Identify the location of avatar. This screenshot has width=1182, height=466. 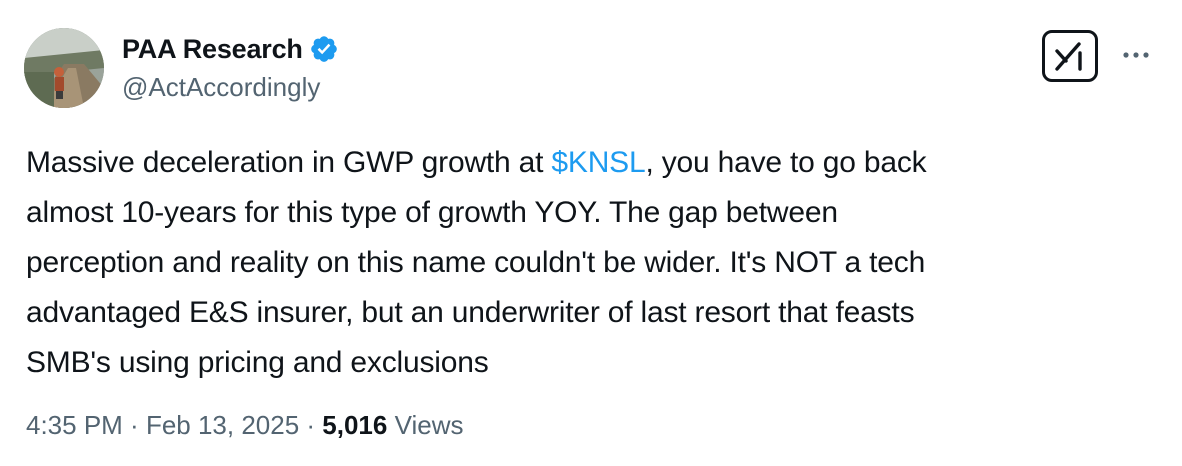
(64, 68).